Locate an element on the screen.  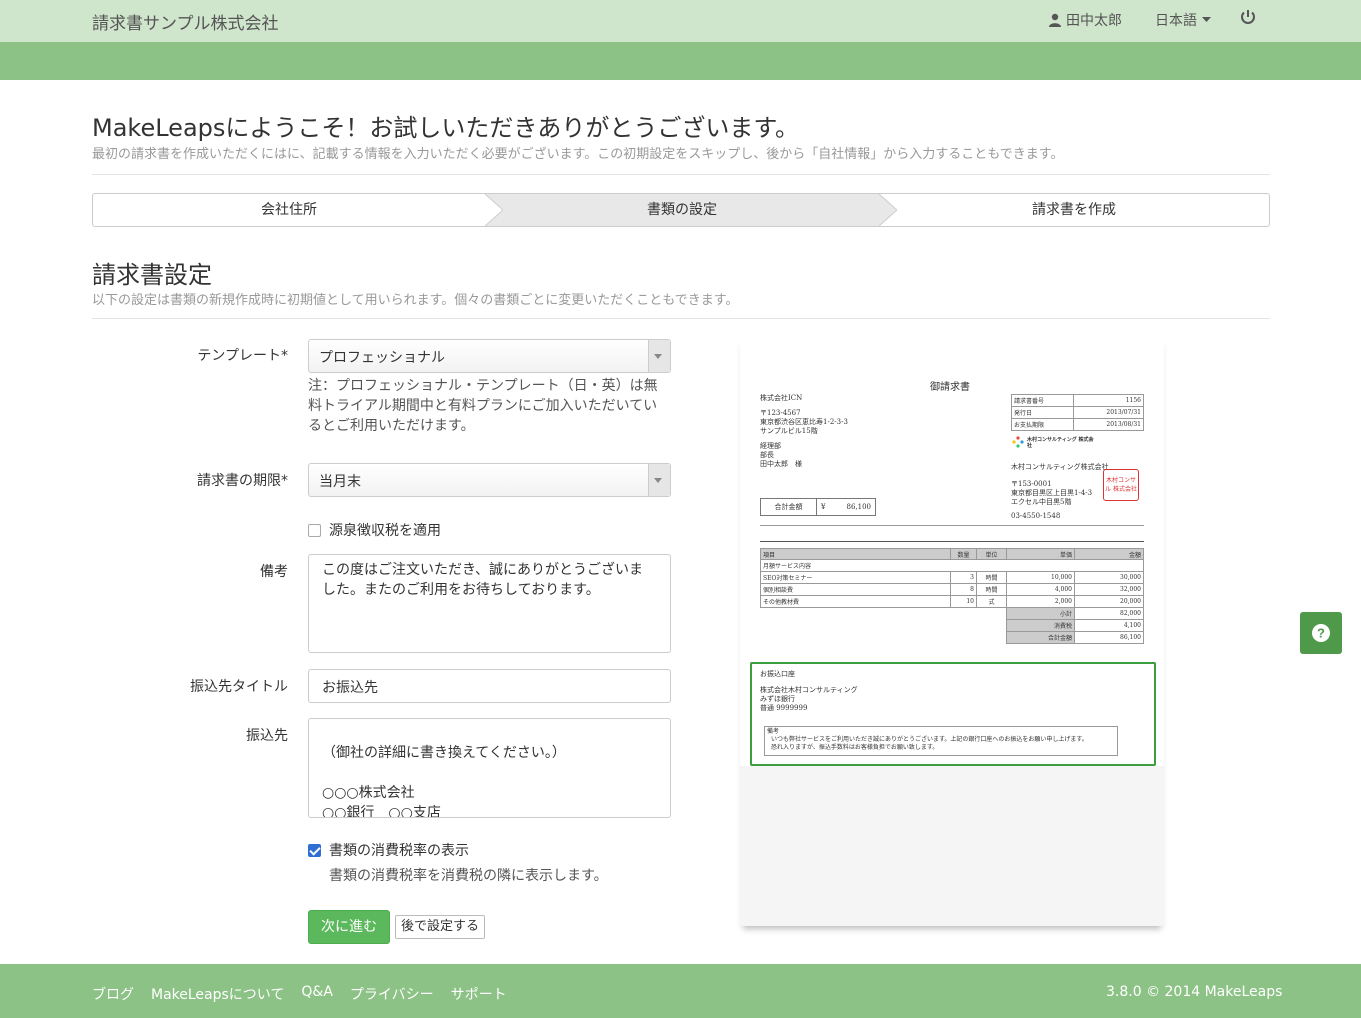
transfer-label: 振込先 is located at coordinates (267, 736).